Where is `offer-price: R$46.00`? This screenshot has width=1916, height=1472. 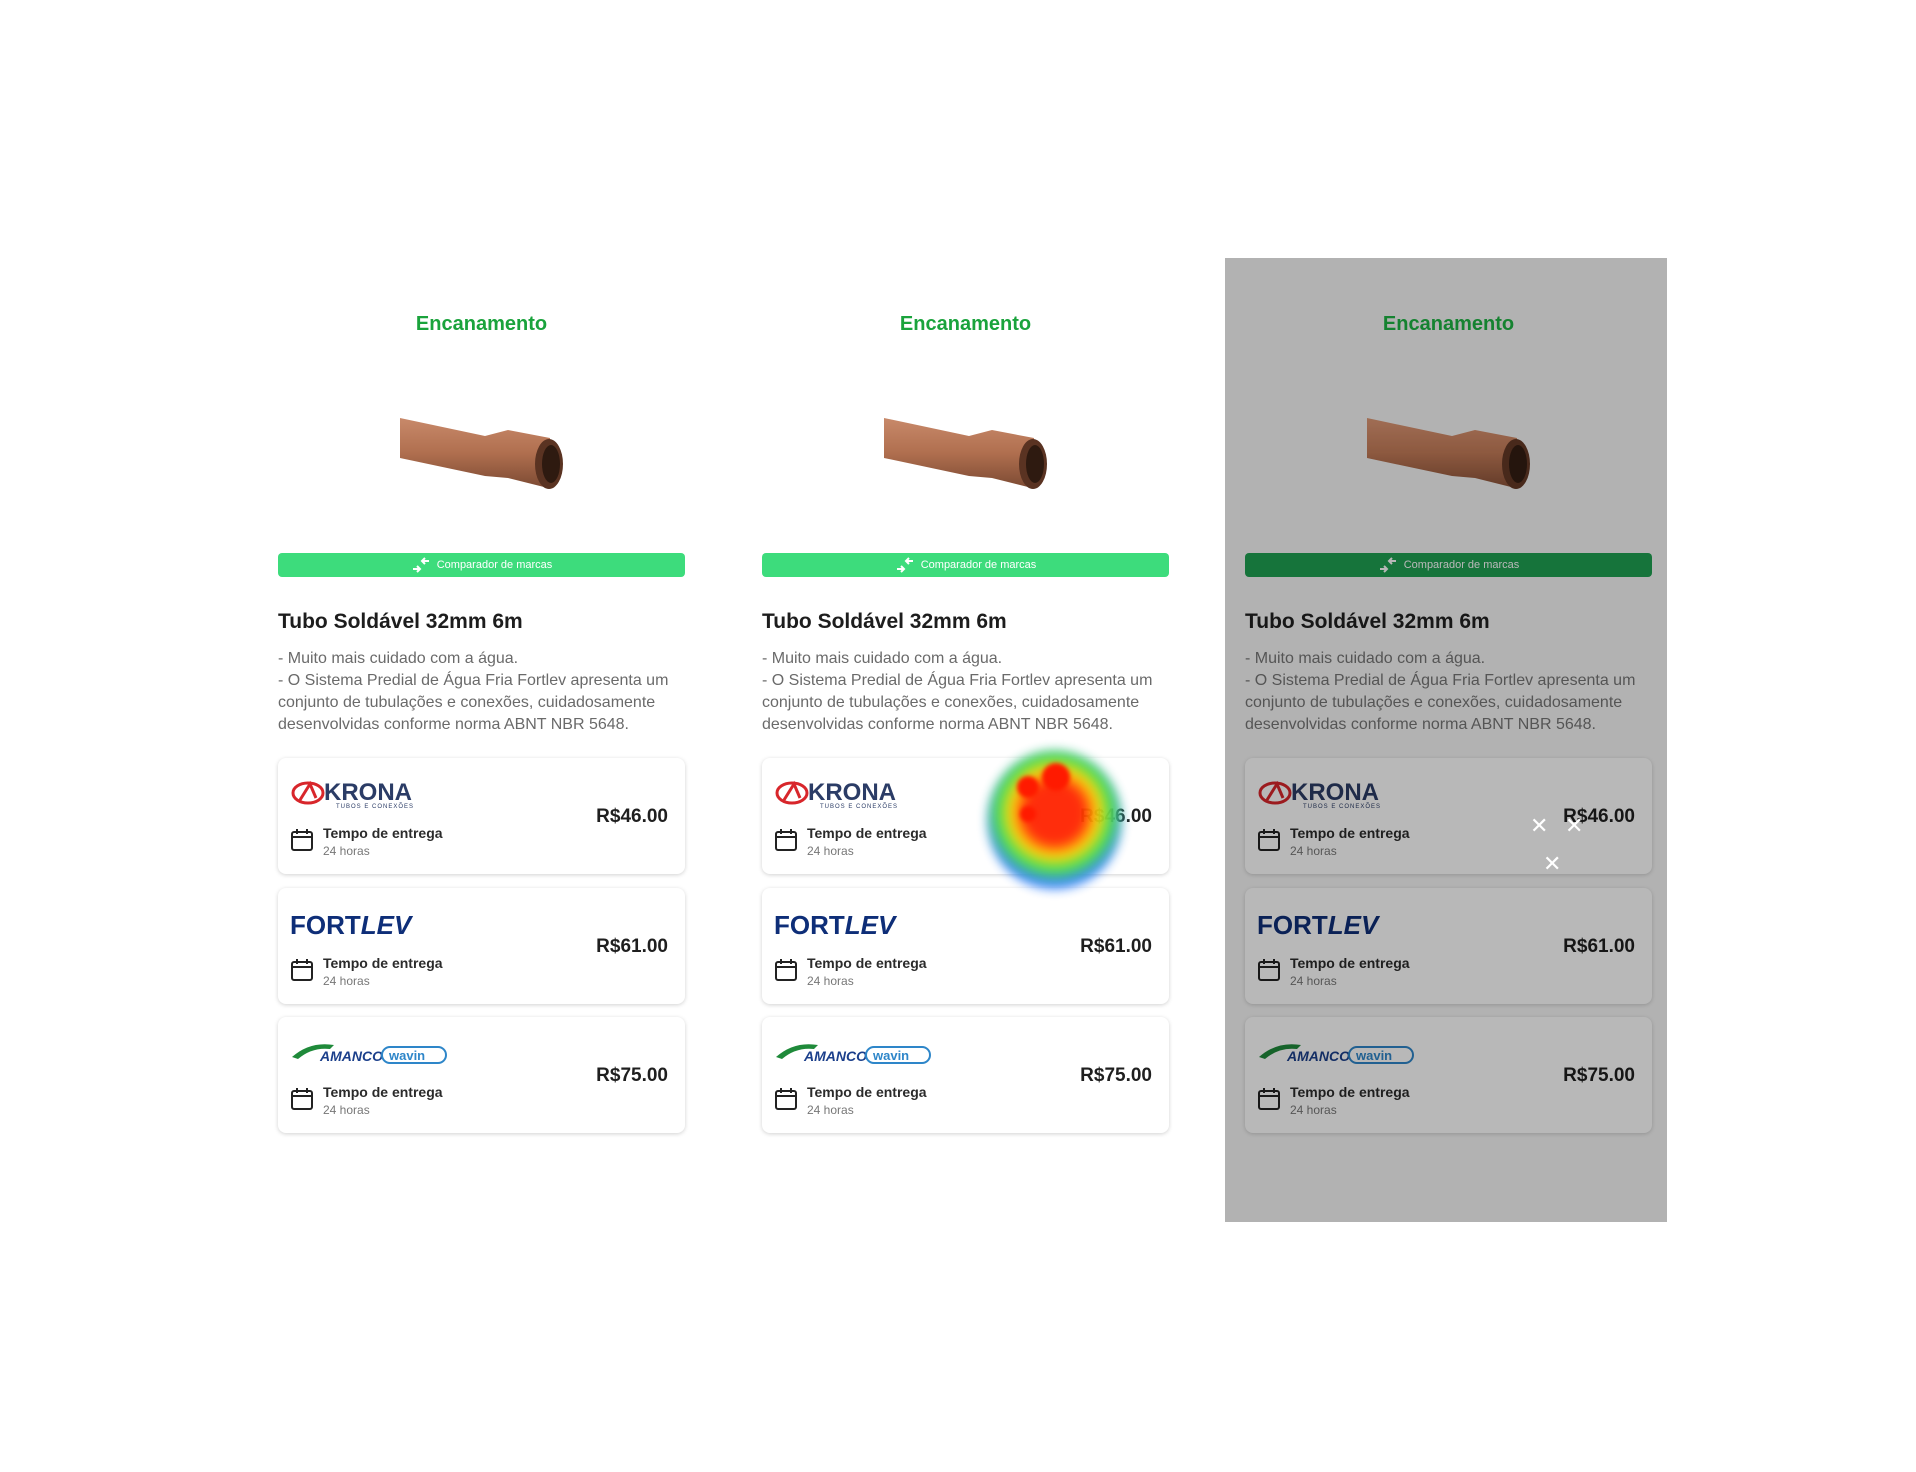 offer-price: R$46.00 is located at coordinates (632, 816).